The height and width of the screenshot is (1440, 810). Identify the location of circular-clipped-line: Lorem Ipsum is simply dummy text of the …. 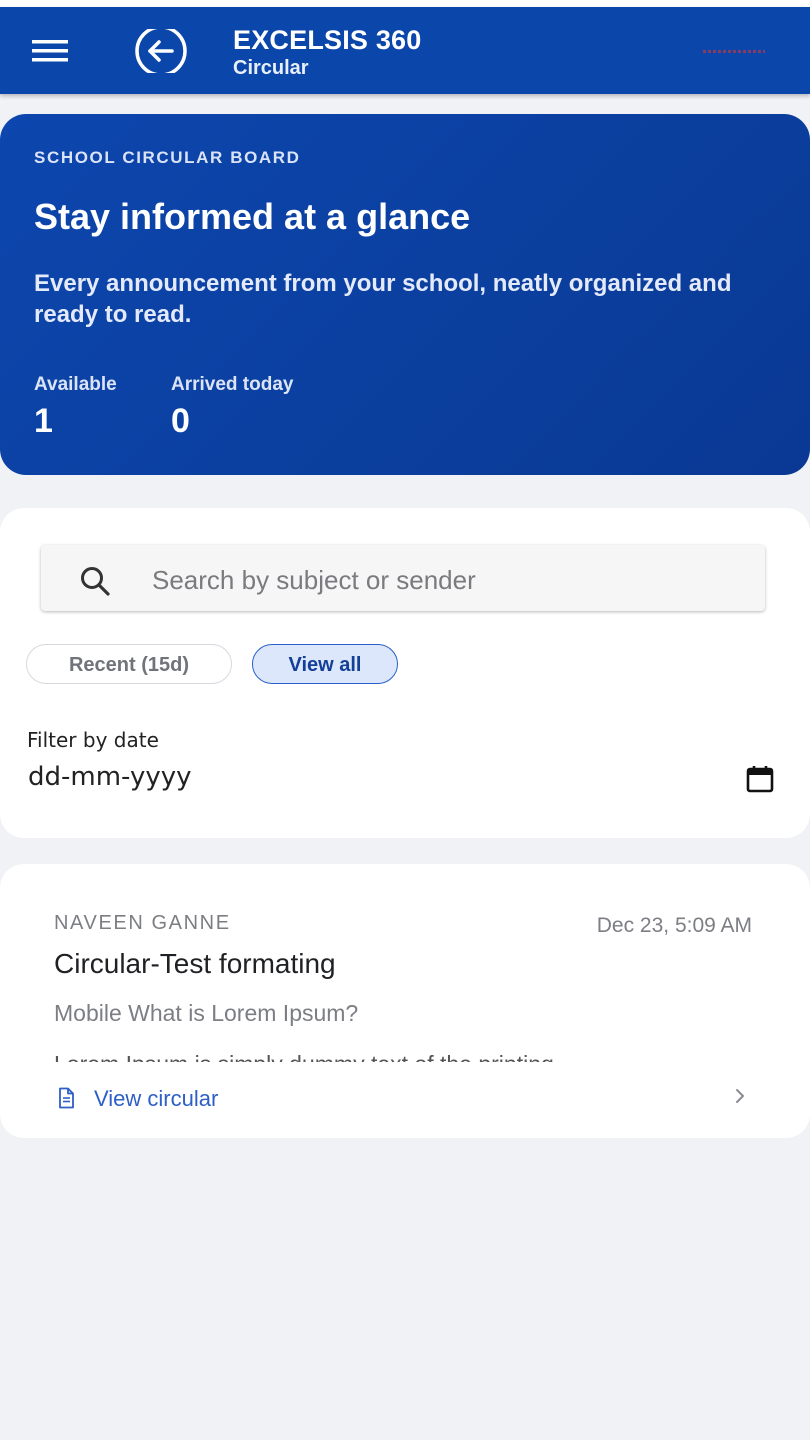
(399, 1057).